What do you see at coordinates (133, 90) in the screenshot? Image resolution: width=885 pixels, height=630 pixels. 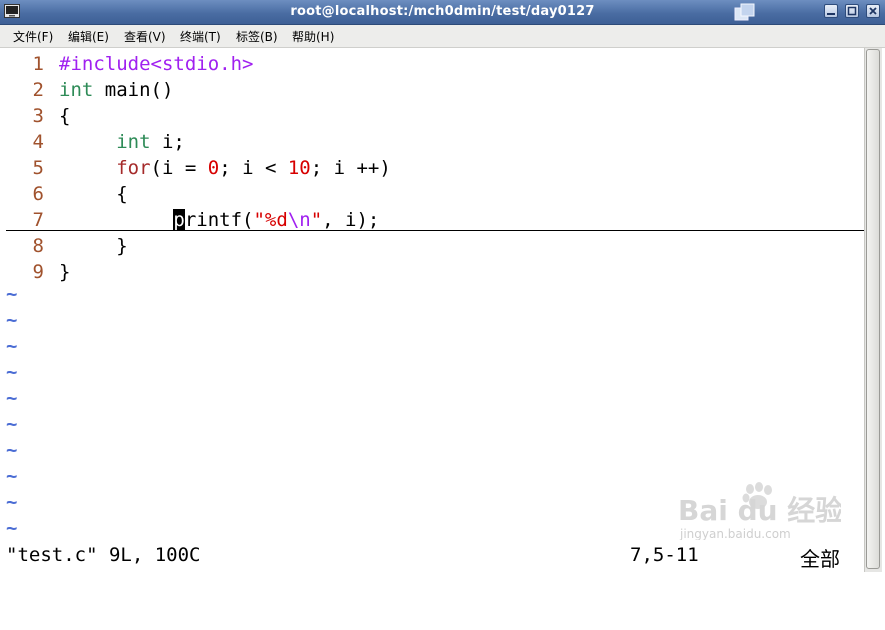 I see `code-token: main()` at bounding box center [133, 90].